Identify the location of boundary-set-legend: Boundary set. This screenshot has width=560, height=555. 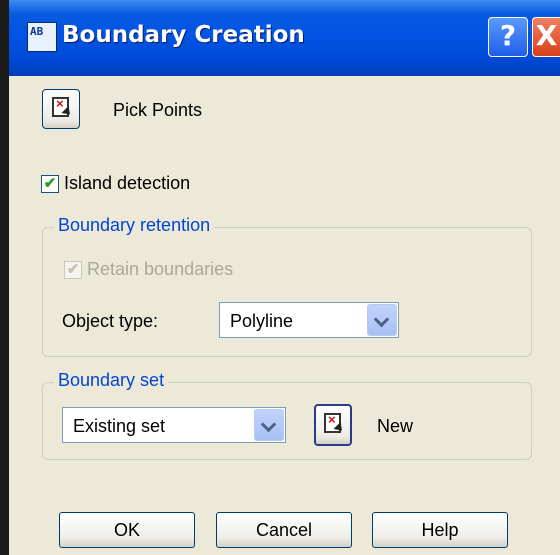
(111, 380).